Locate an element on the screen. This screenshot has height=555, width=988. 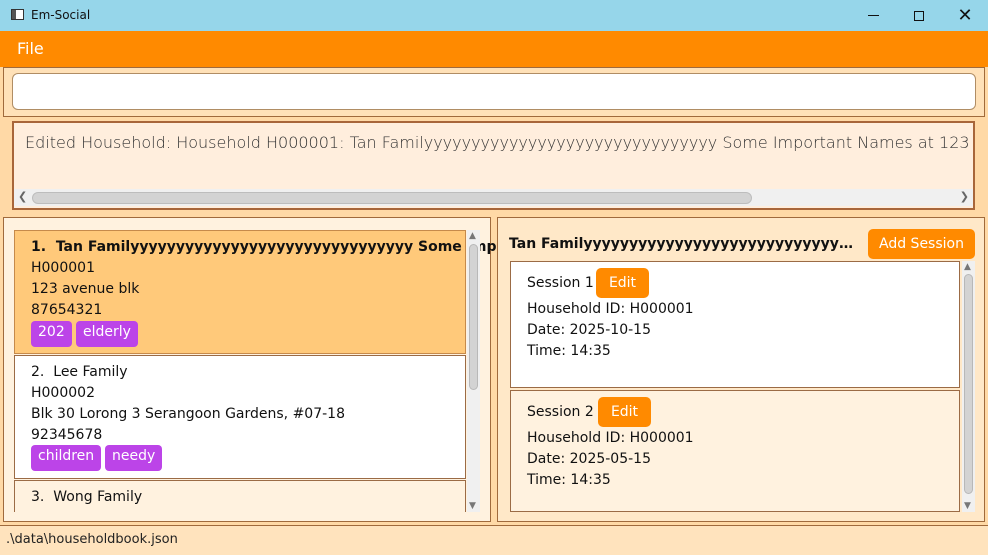
close-button: ✕ is located at coordinates (965, 15).